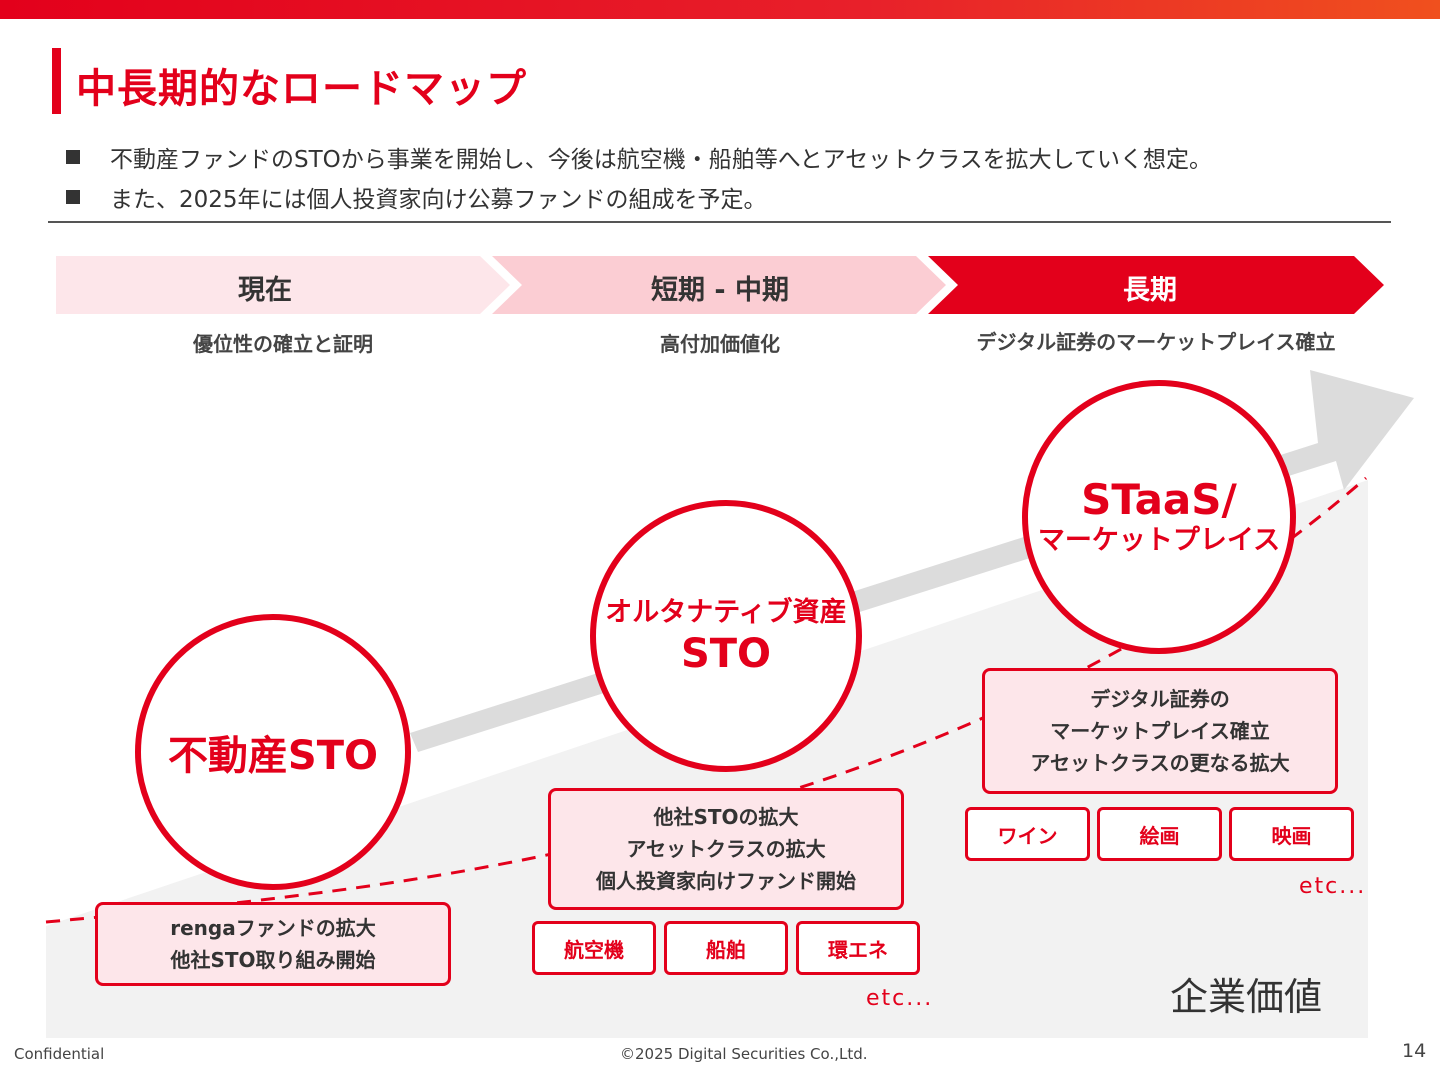  I want to click on box-line: rengaファンドの拡大, so click(273, 928).